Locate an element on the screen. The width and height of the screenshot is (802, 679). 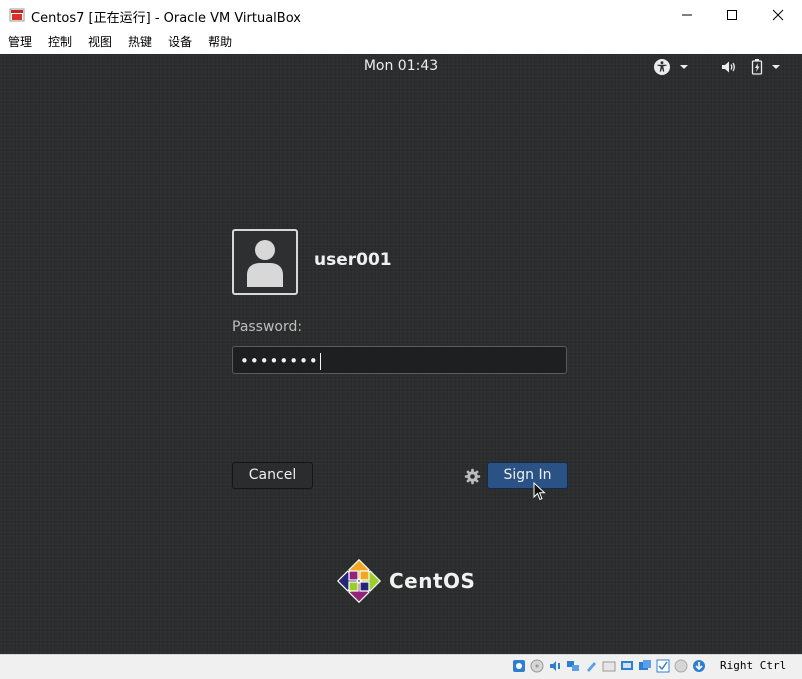
password-field: •••••••• is located at coordinates (399, 360).